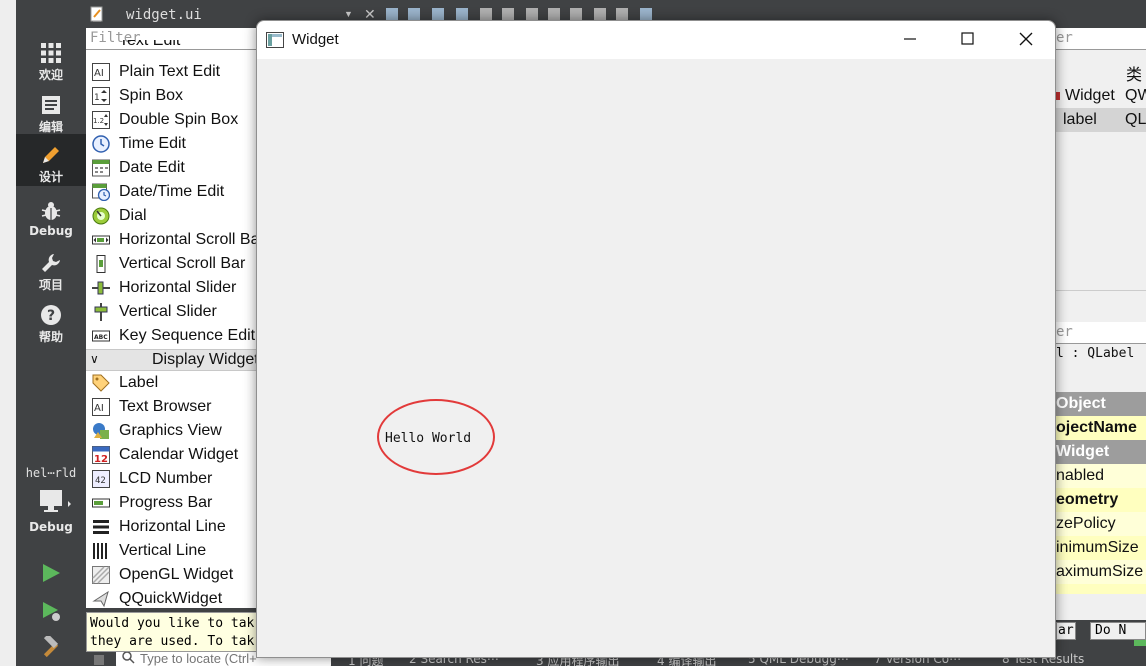 This screenshot has width=1146, height=666. Describe the element at coordinates (172, 479) in the screenshot. I see `widget-item-lcd-number: 42 LCD Number` at that location.